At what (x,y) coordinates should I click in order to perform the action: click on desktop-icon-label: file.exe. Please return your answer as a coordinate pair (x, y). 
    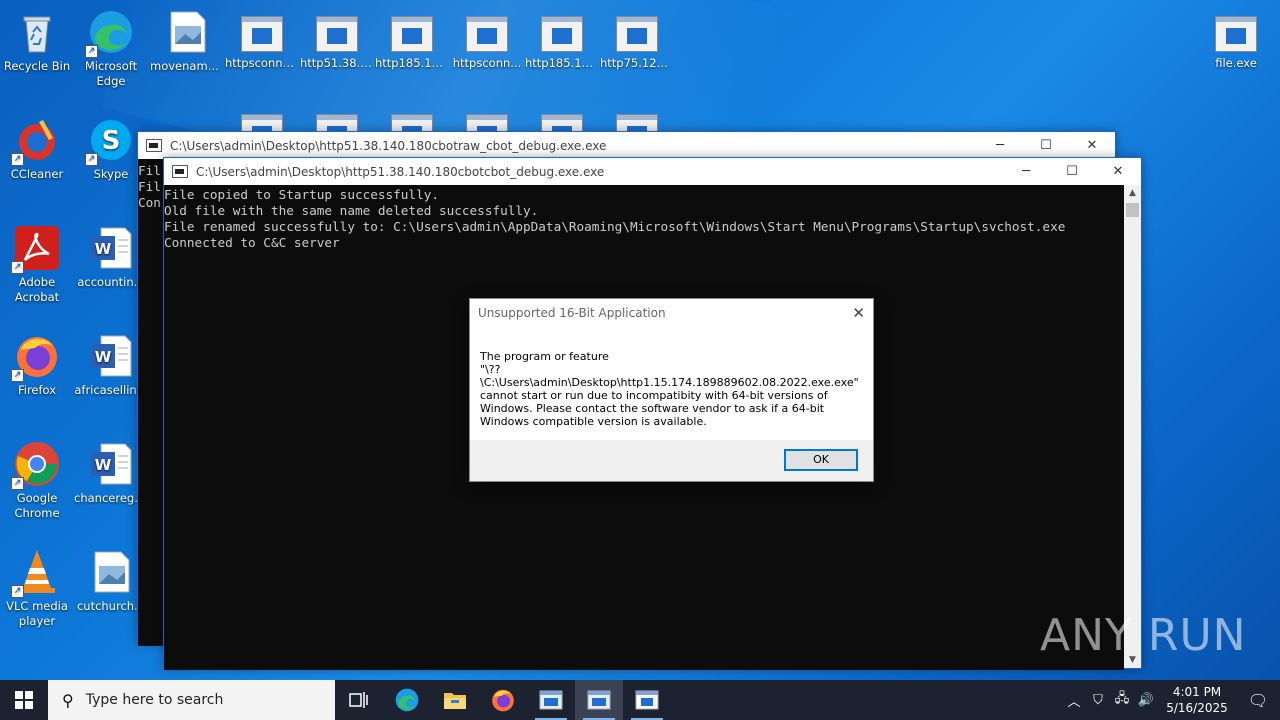
    Looking at the image, I should click on (1236, 63).